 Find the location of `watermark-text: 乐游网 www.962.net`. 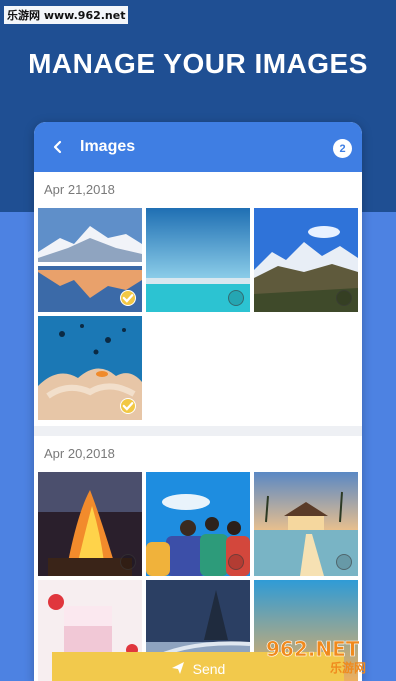

watermark-text: 乐游网 www.962.net is located at coordinates (66, 15).